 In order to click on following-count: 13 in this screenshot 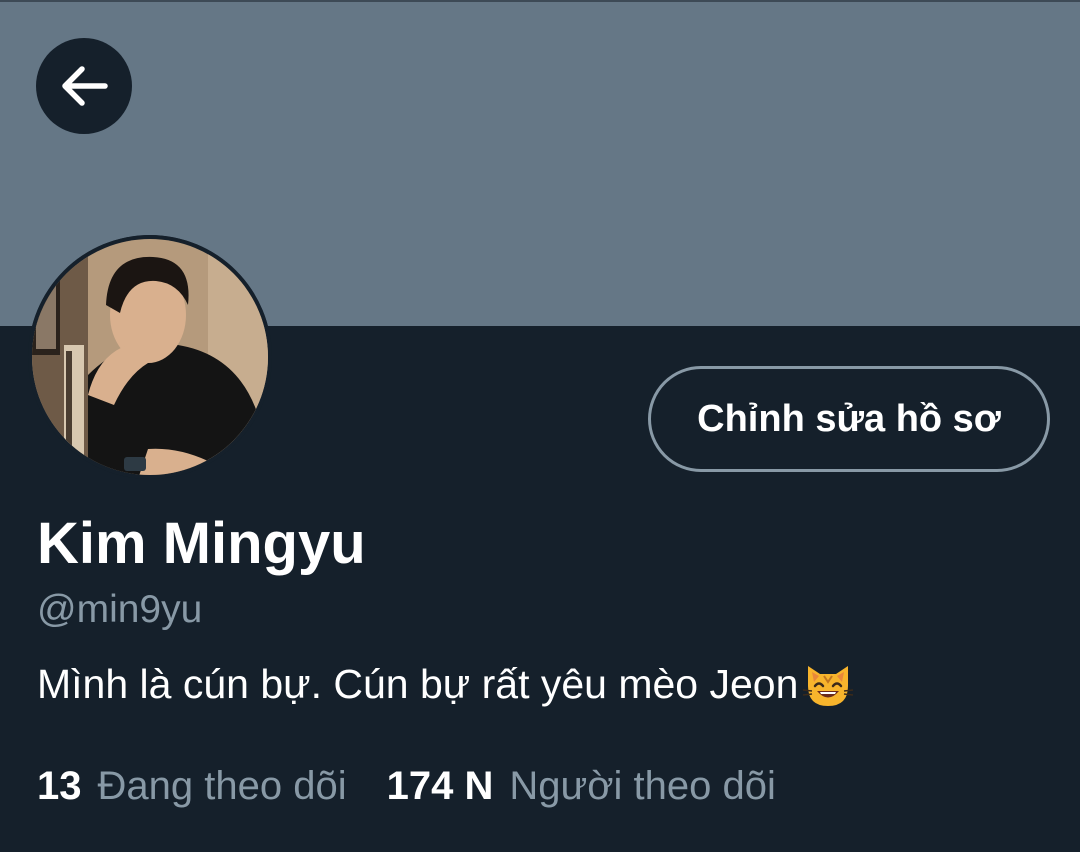, I will do `click(59, 786)`.